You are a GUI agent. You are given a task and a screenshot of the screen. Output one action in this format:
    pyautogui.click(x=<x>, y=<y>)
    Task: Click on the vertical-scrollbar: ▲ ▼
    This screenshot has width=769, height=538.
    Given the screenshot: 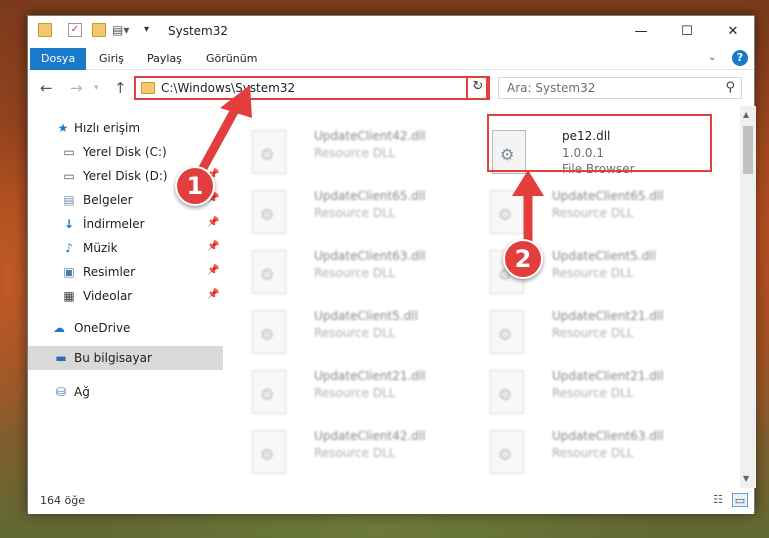 What is the action you would take?
    pyautogui.click(x=748, y=297)
    